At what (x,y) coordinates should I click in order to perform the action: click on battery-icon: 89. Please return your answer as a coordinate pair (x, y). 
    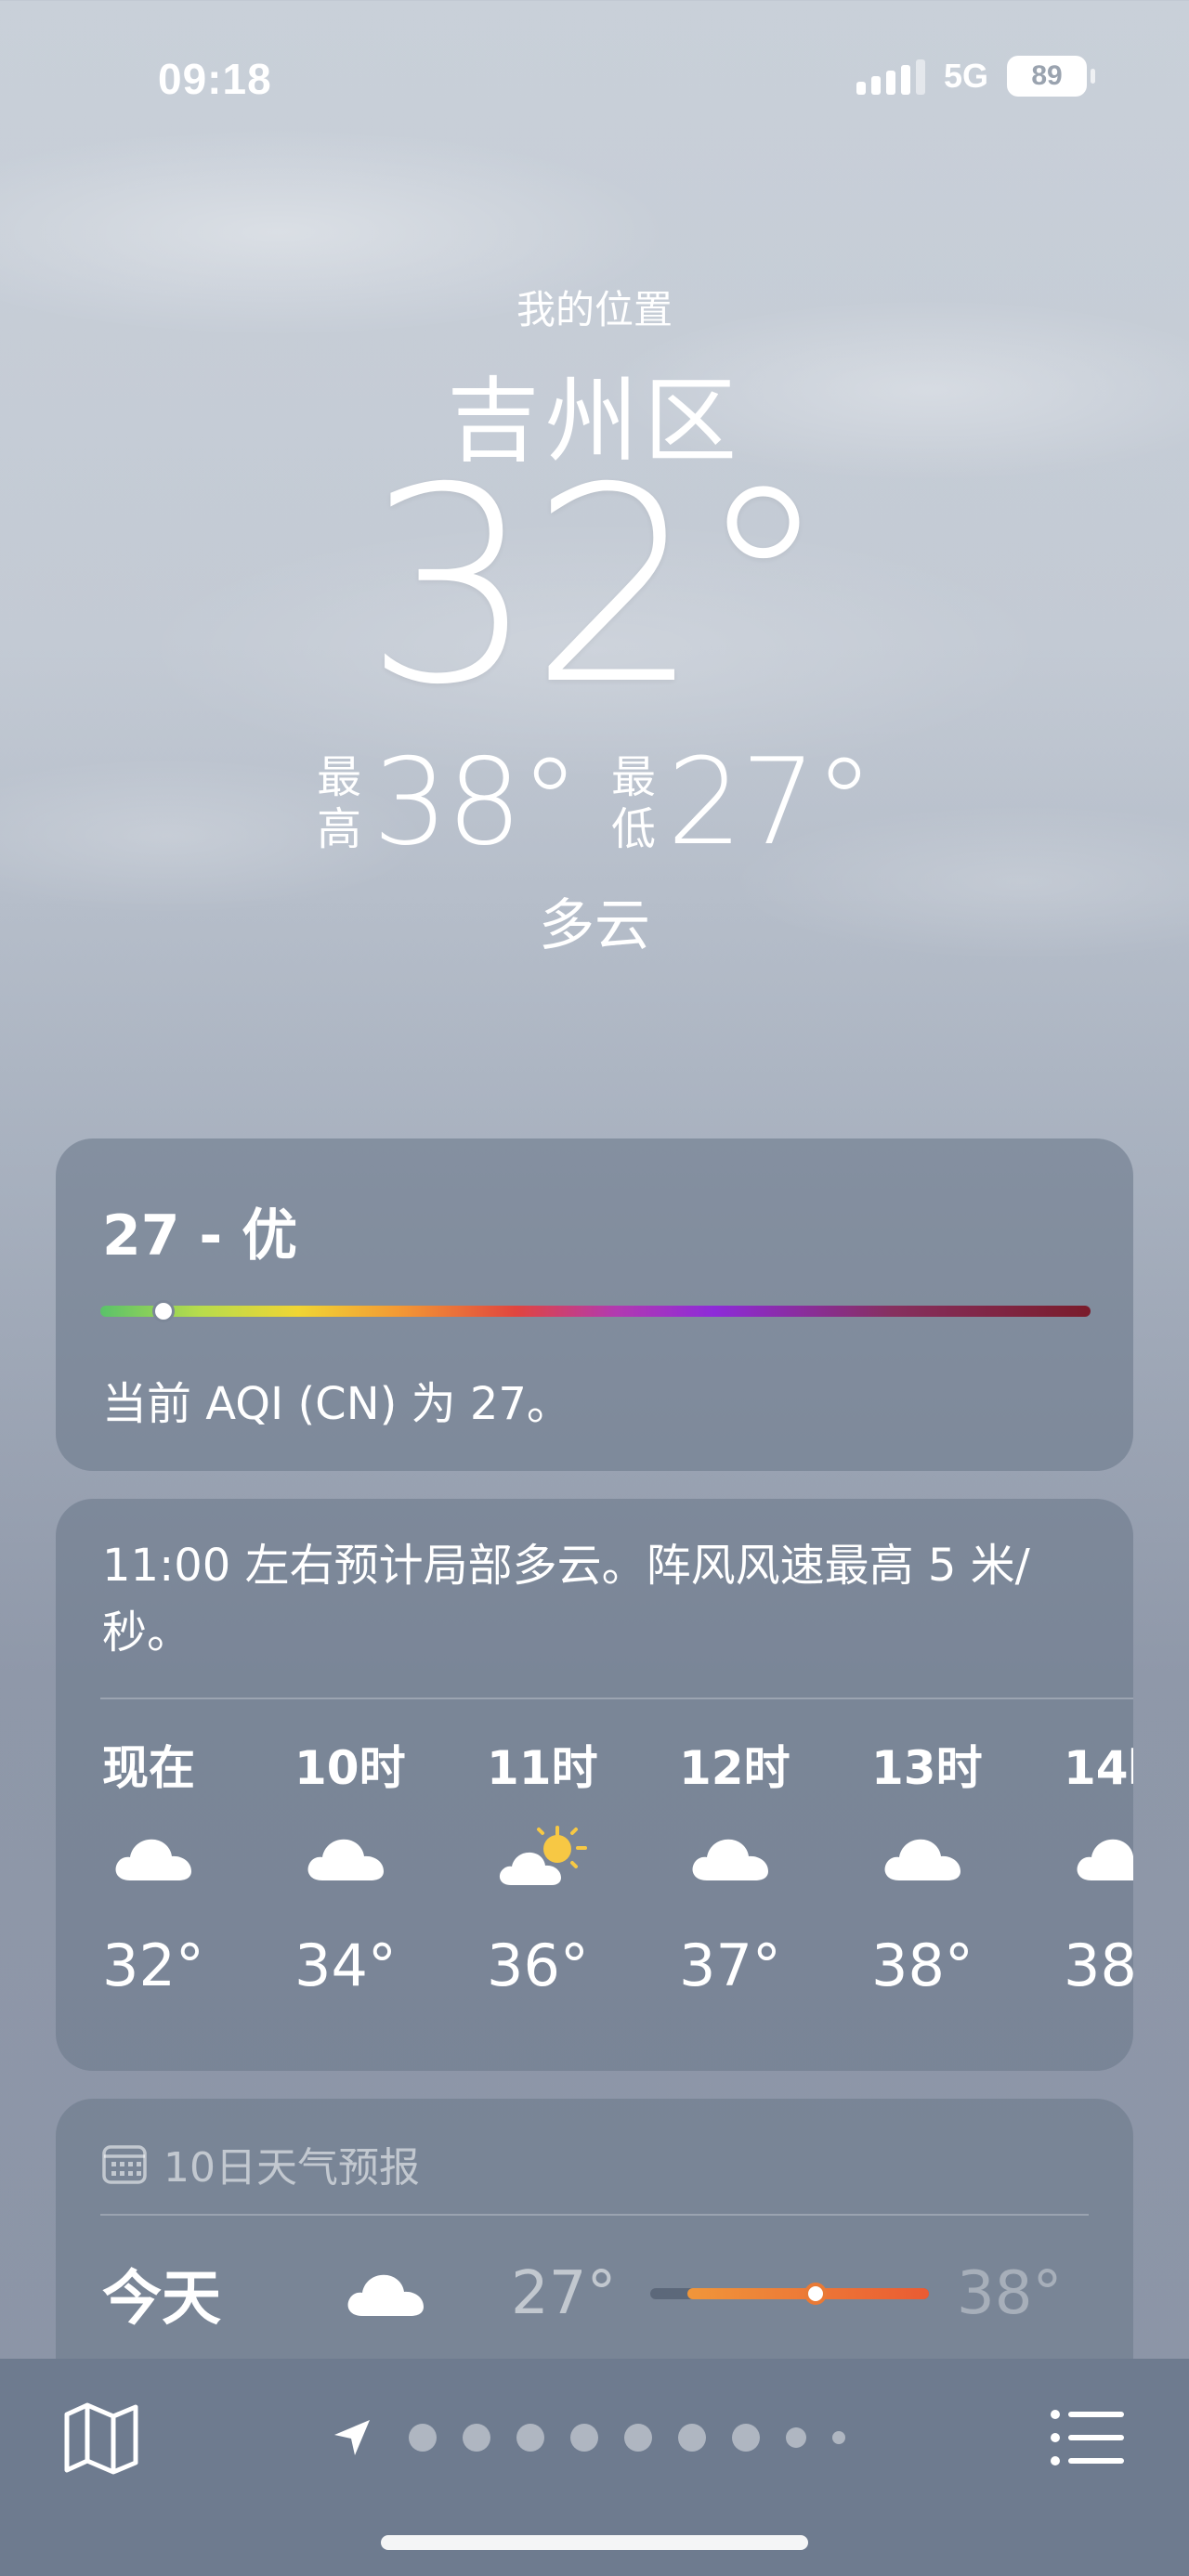
    Looking at the image, I should click on (1051, 76).